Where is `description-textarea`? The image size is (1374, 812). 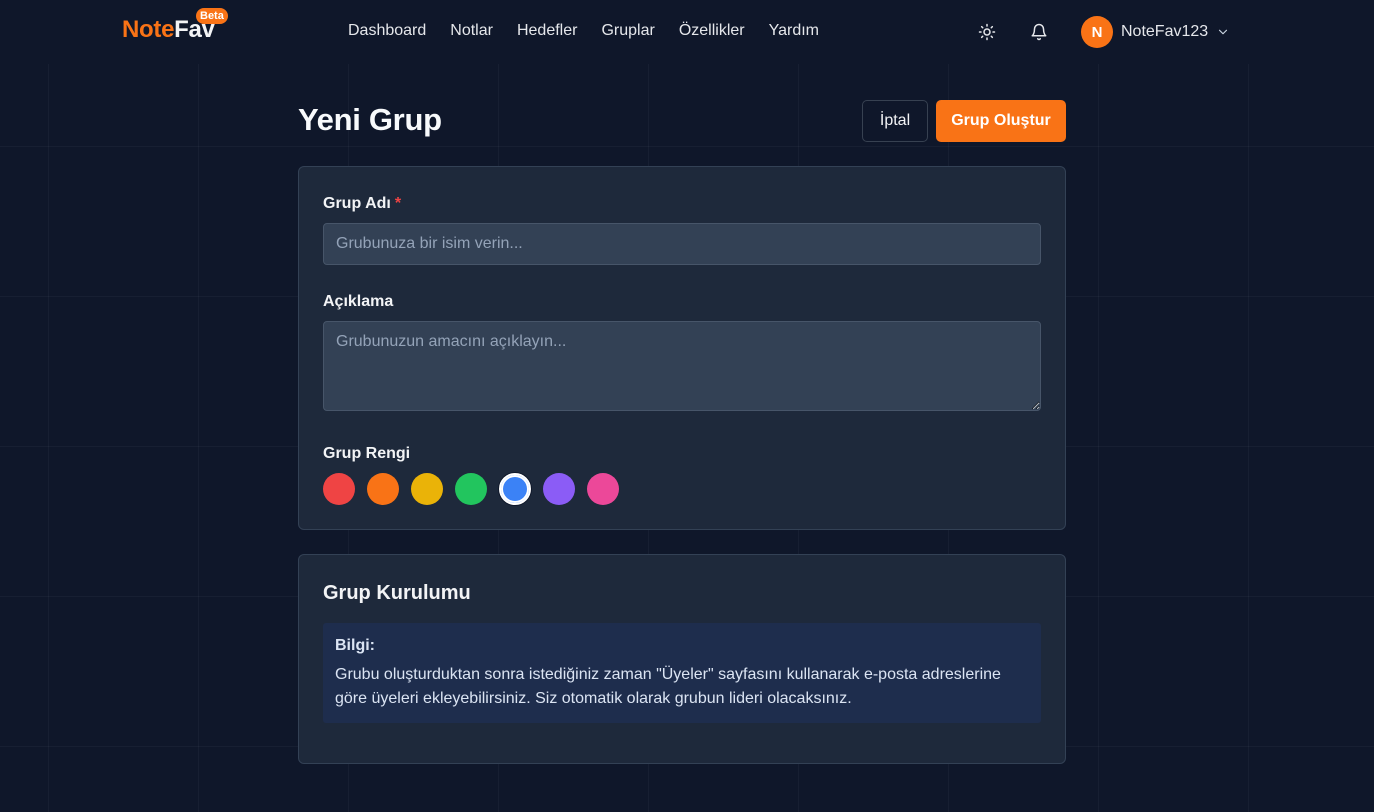 description-textarea is located at coordinates (682, 366).